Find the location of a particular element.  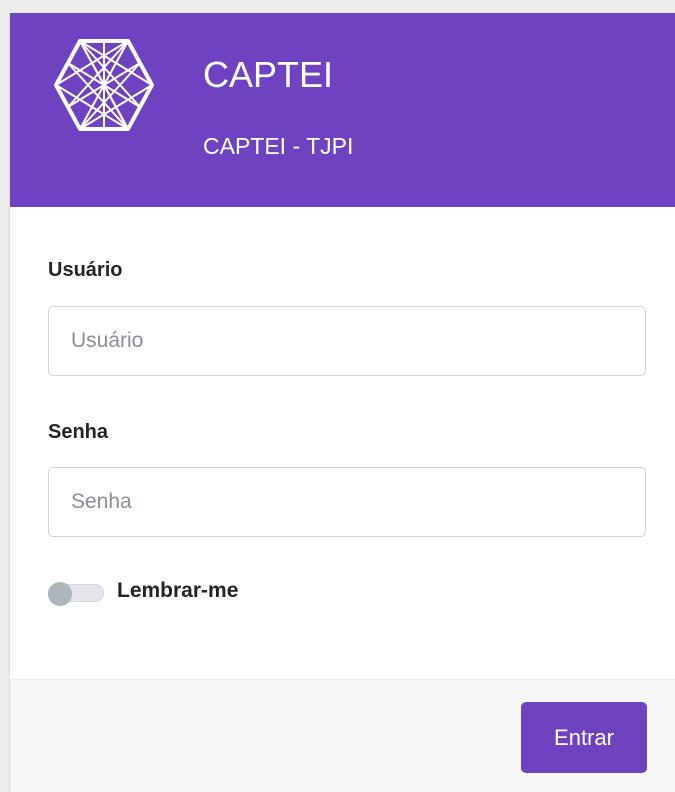

login-button: Entrar is located at coordinates (584, 737).